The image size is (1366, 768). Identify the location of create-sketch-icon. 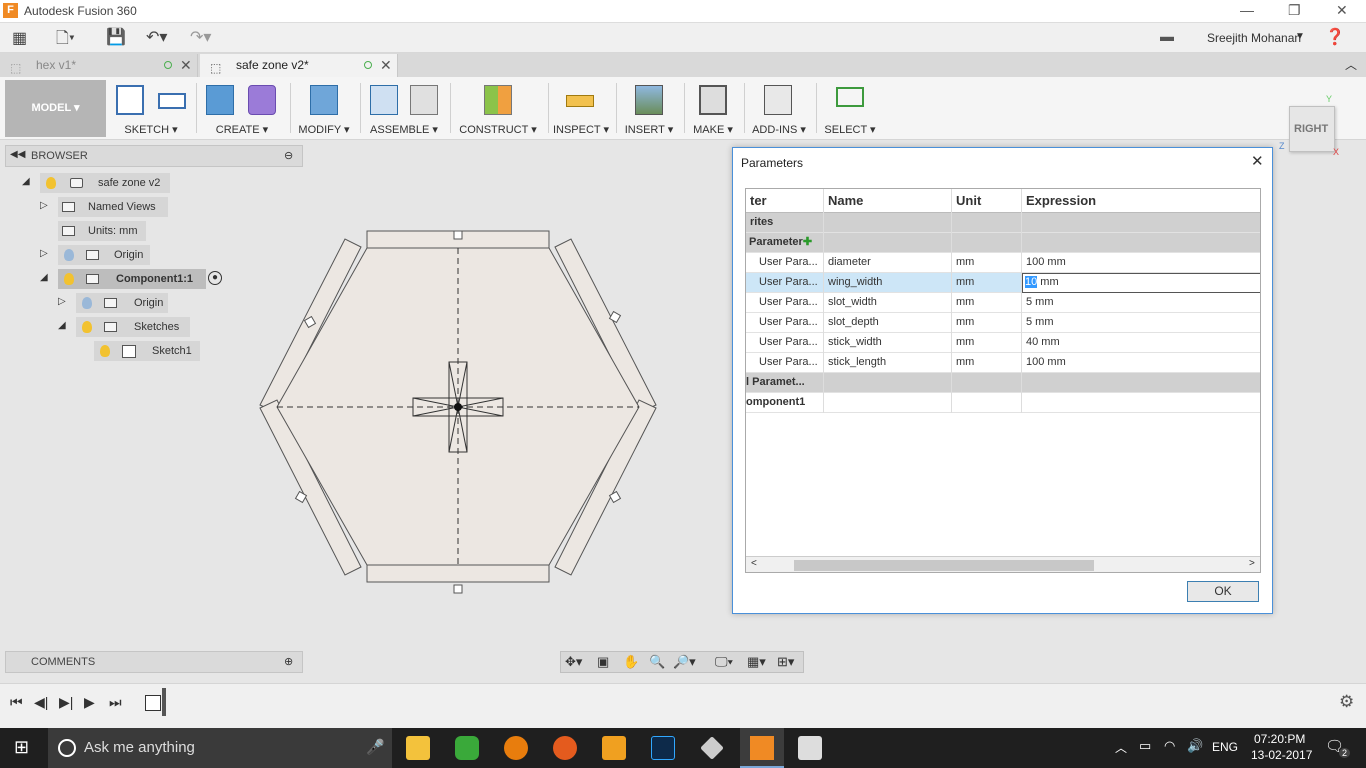
(130, 100).